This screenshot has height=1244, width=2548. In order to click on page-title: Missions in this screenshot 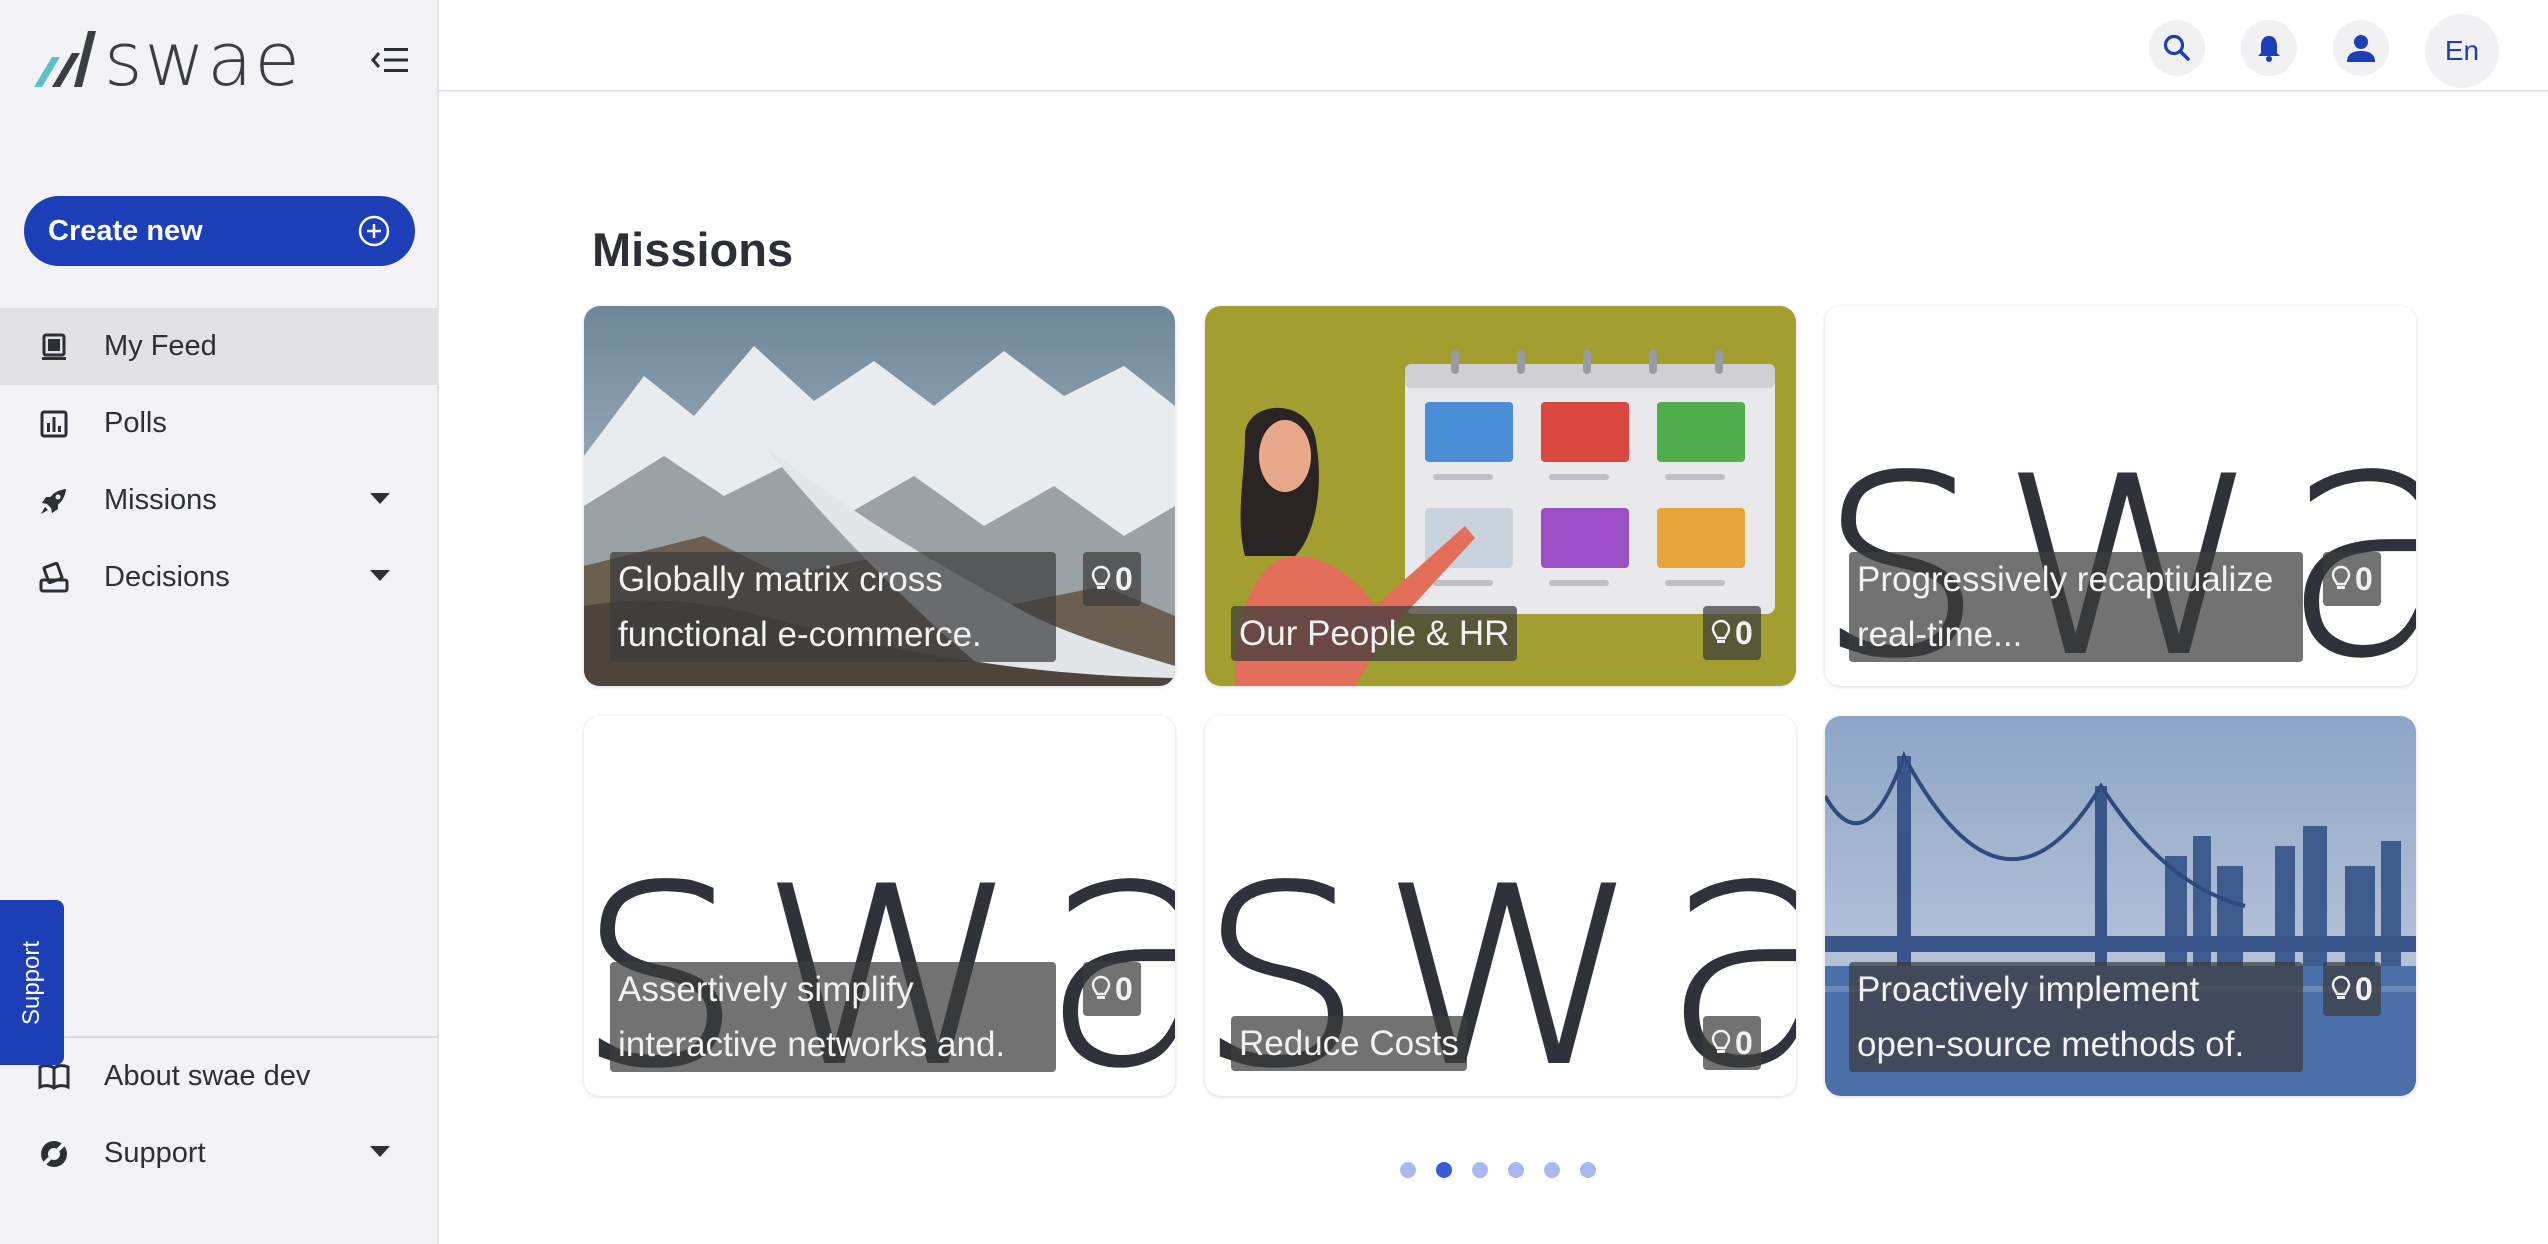, I will do `click(693, 249)`.